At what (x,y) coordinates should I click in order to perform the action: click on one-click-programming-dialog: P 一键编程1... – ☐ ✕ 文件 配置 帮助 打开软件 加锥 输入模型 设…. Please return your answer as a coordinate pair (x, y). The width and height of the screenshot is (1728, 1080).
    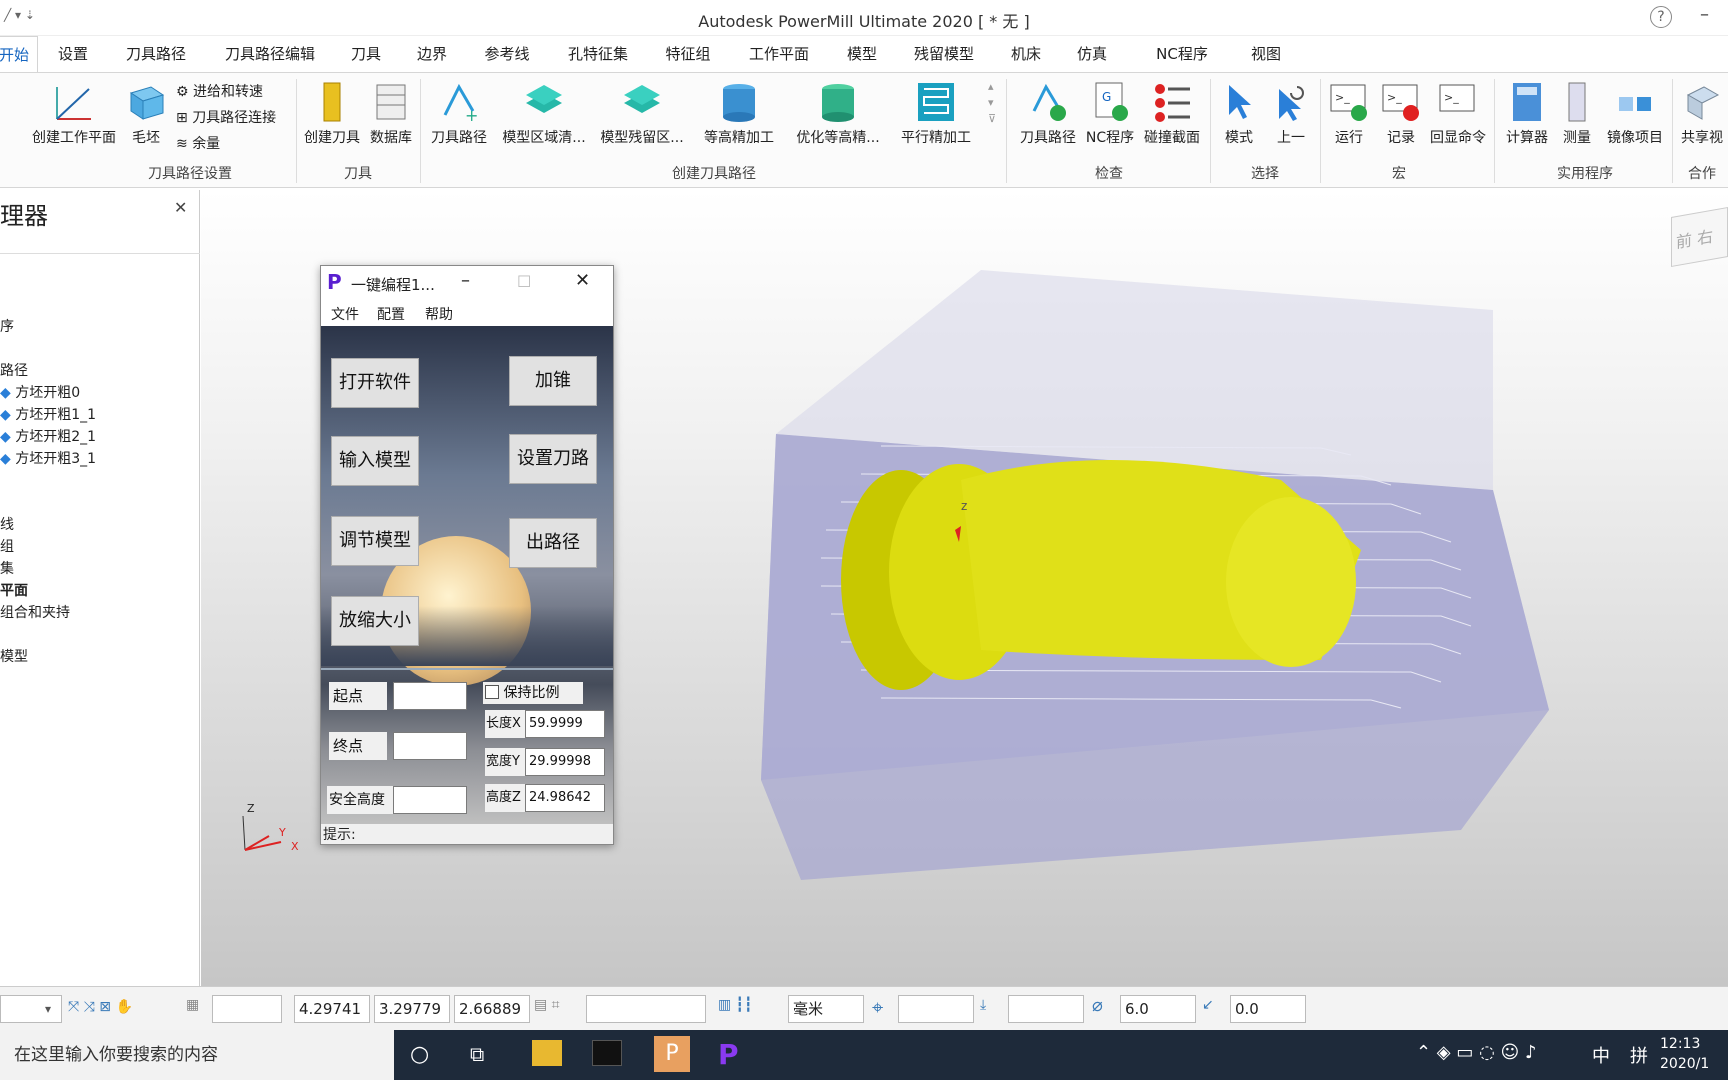
    Looking at the image, I should click on (467, 555).